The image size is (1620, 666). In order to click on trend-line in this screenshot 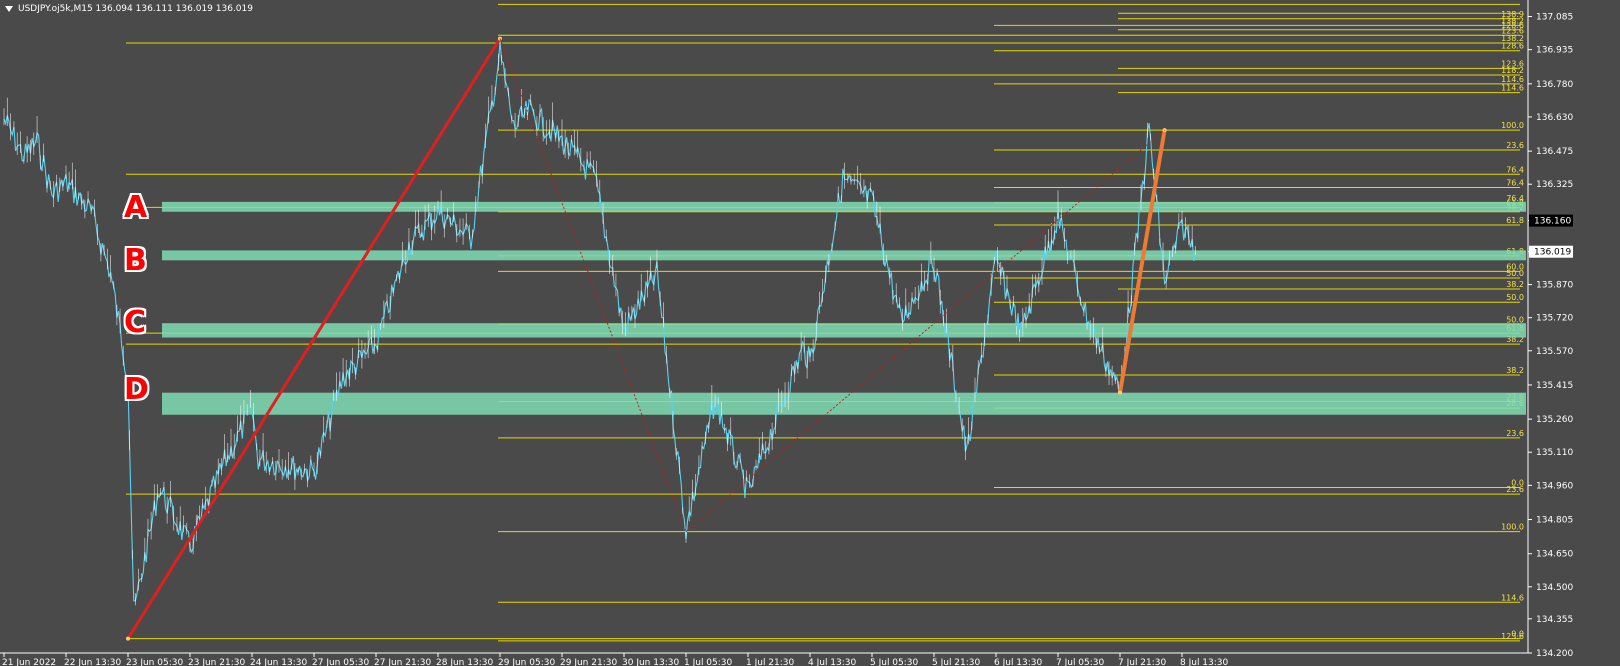, I will do `click(1142, 261)`.